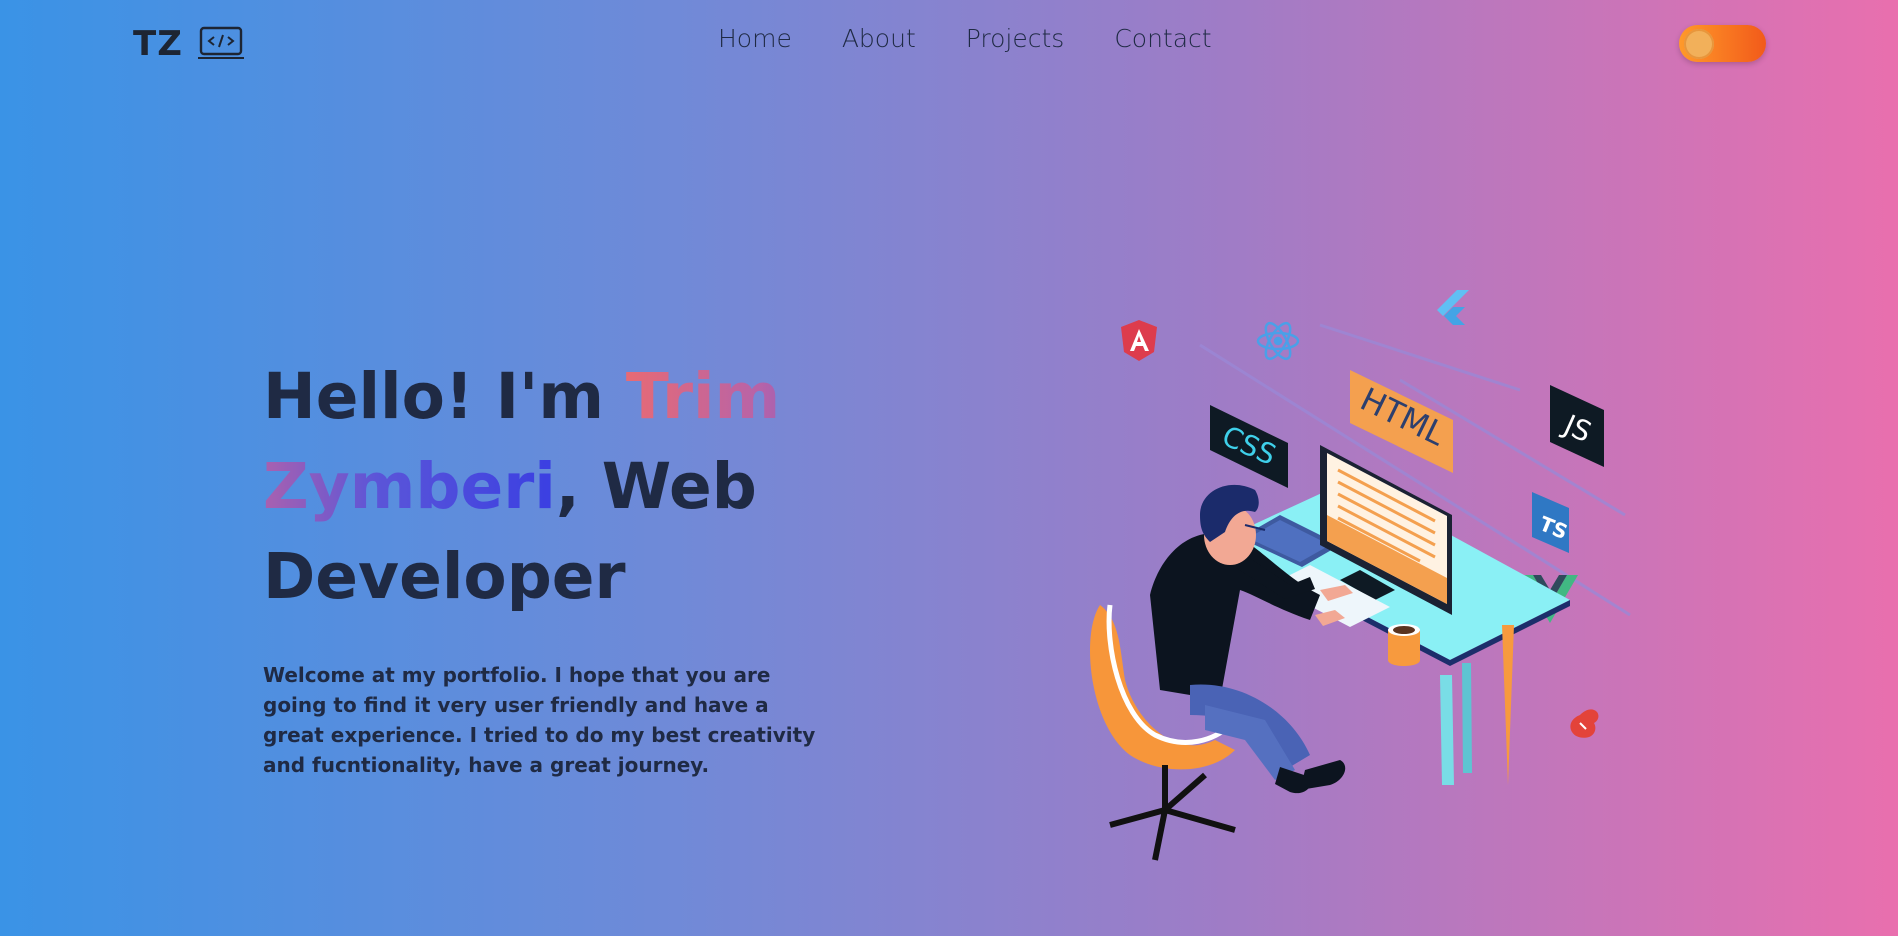 This screenshot has height=936, width=1898. Describe the element at coordinates (158, 44) in the screenshot. I see `logo-text: TZ` at that location.